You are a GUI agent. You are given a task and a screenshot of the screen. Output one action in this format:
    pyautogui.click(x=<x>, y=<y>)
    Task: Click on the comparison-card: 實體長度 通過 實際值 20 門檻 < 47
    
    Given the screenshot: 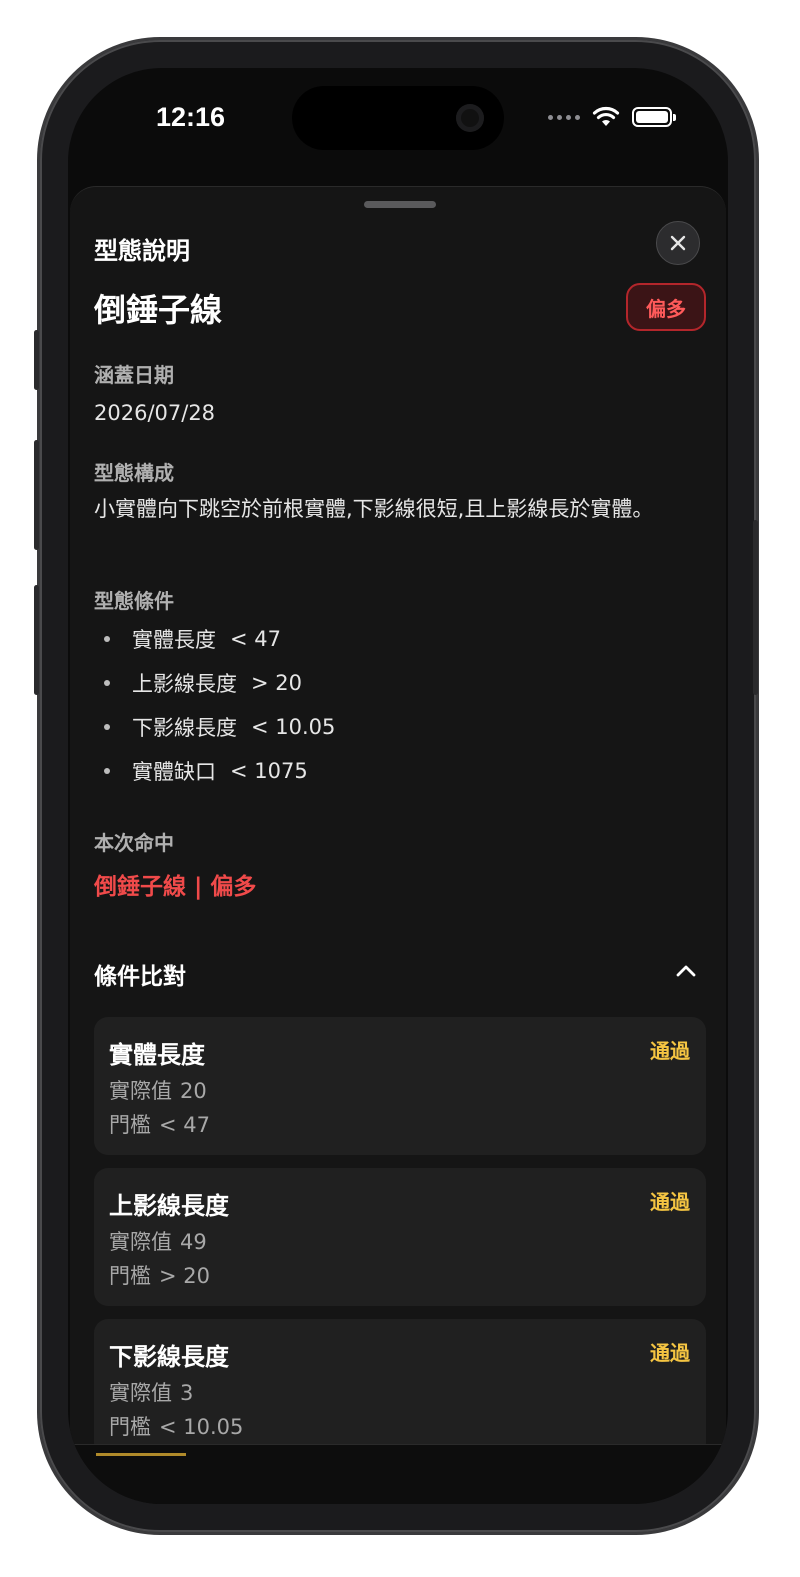 What is the action you would take?
    pyautogui.click(x=400, y=1086)
    